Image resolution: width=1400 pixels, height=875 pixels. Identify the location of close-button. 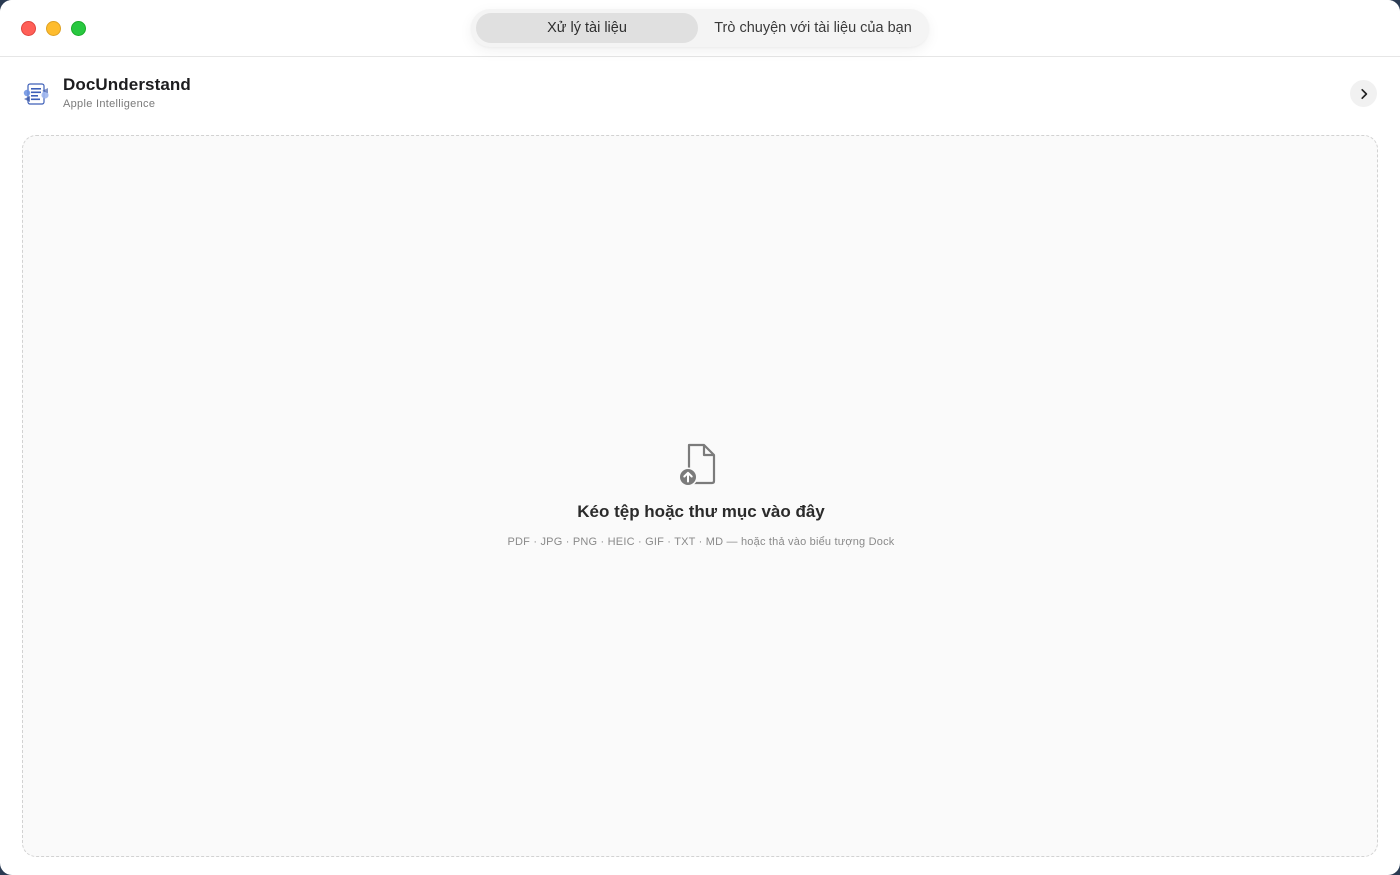
(28, 28).